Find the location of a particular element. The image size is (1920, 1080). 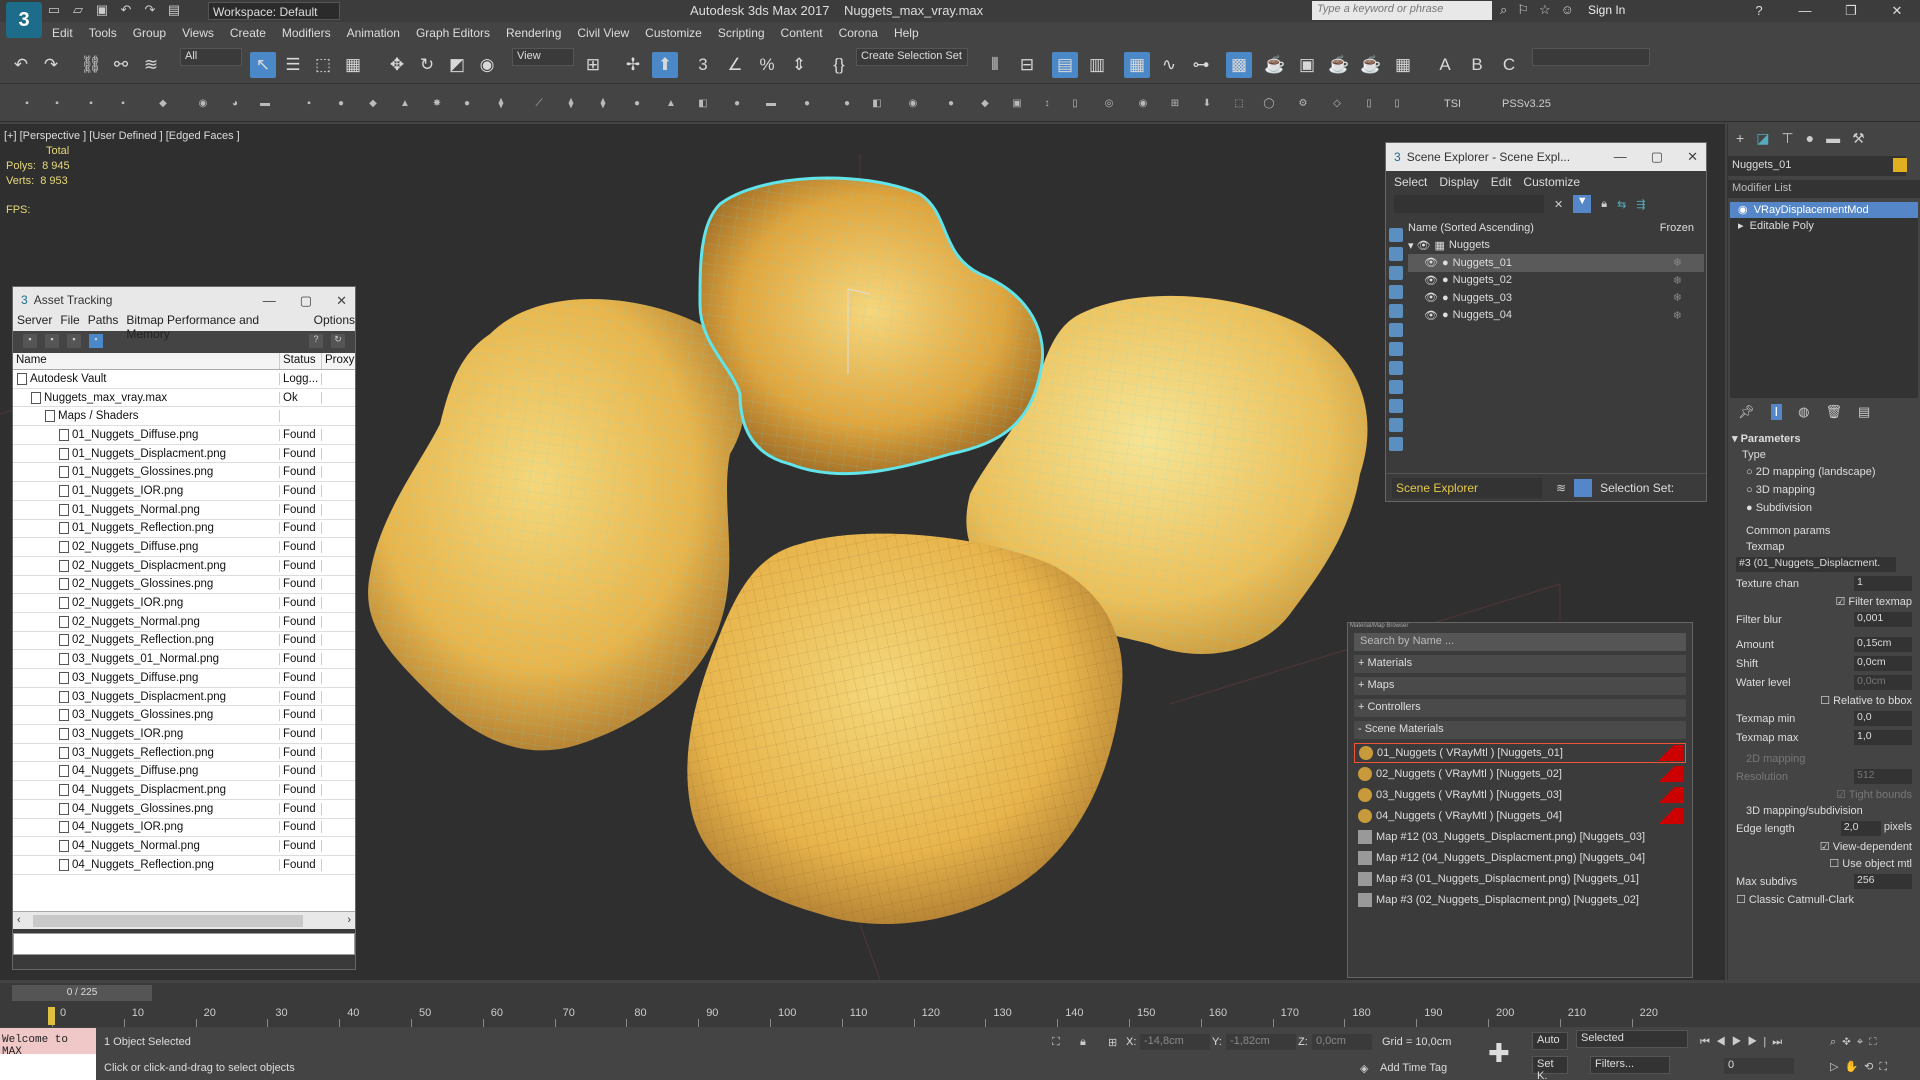

asset-row: 02_Nuggets_Normal.png Found is located at coordinates (184, 622).